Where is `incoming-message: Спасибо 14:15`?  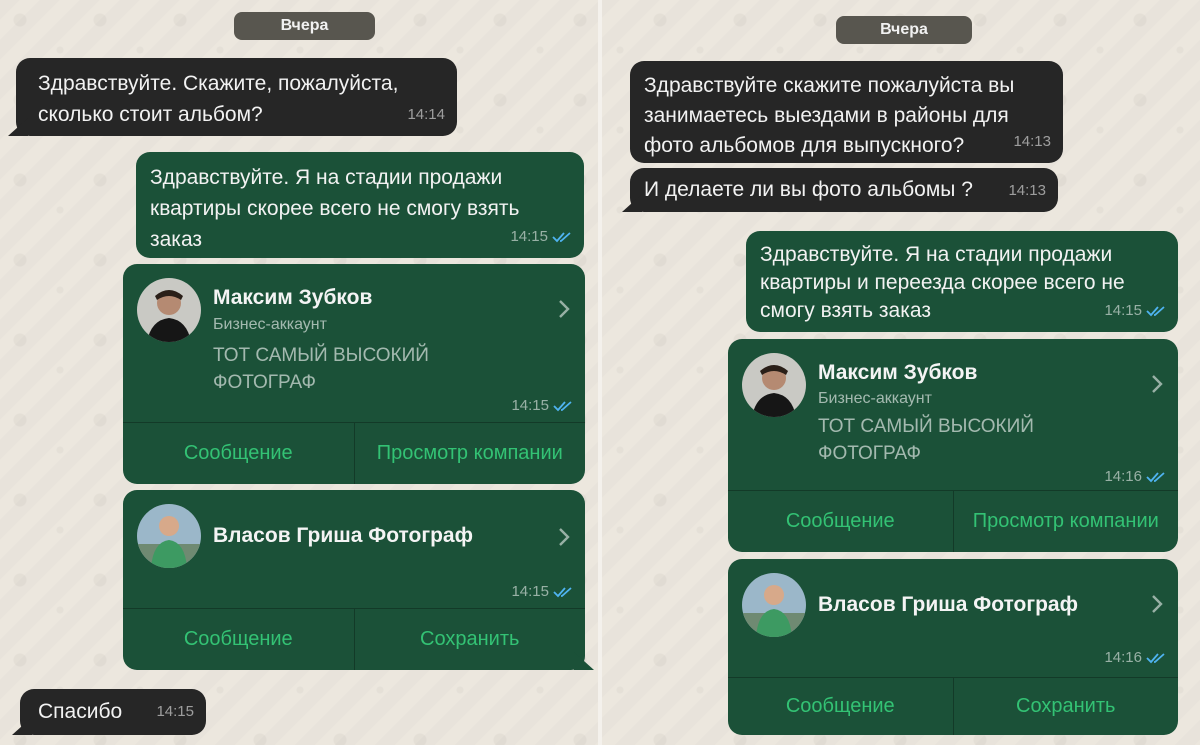 incoming-message: Спасибо 14:15 is located at coordinates (113, 712).